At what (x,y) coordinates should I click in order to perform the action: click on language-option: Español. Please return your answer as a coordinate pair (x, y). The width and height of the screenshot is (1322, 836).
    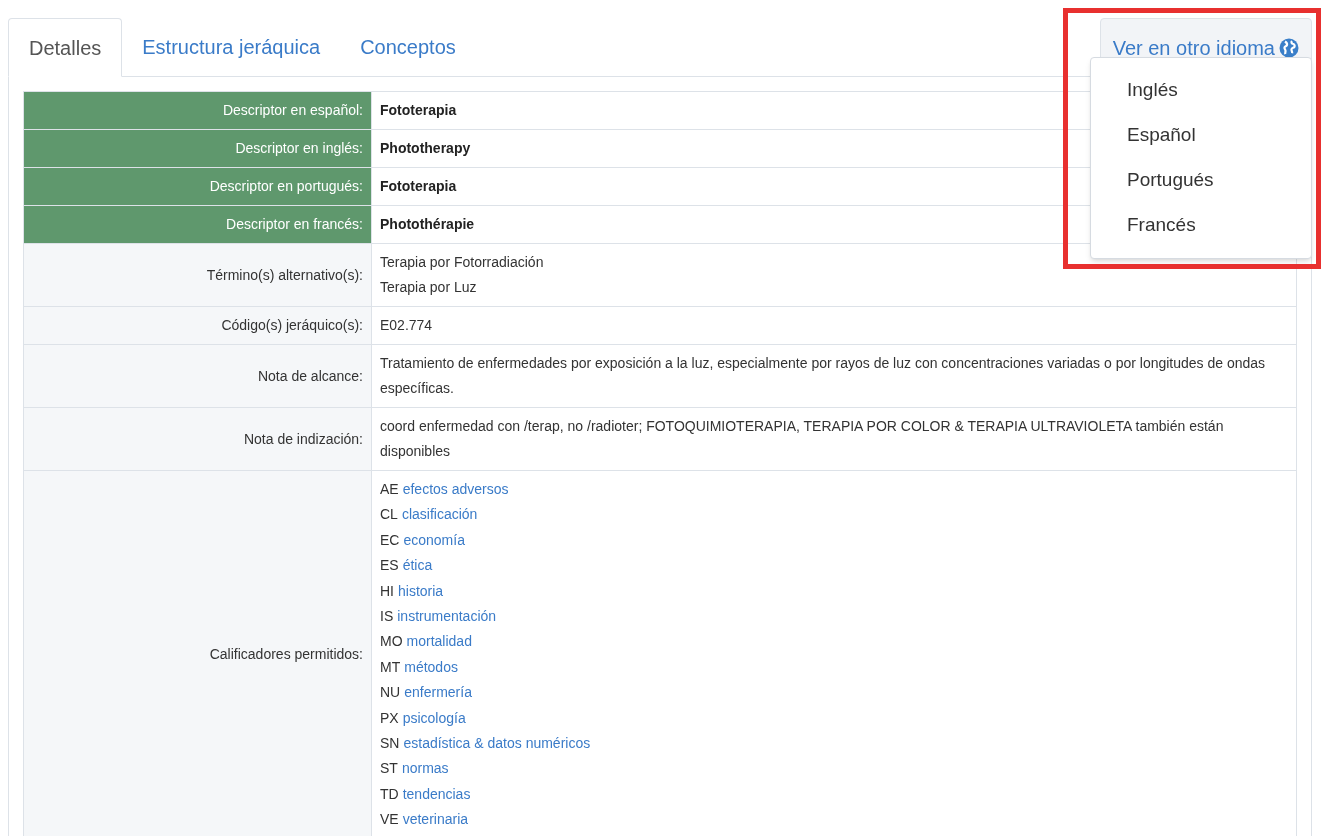
    Looking at the image, I should click on (1201, 135).